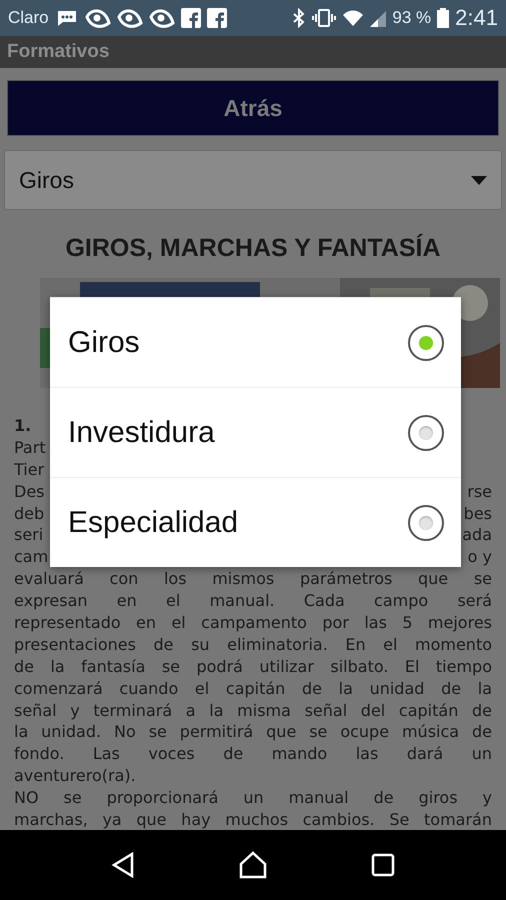 Image resolution: width=506 pixels, height=900 pixels. Describe the element at coordinates (382, 865) in the screenshot. I see `recents-icon` at that location.